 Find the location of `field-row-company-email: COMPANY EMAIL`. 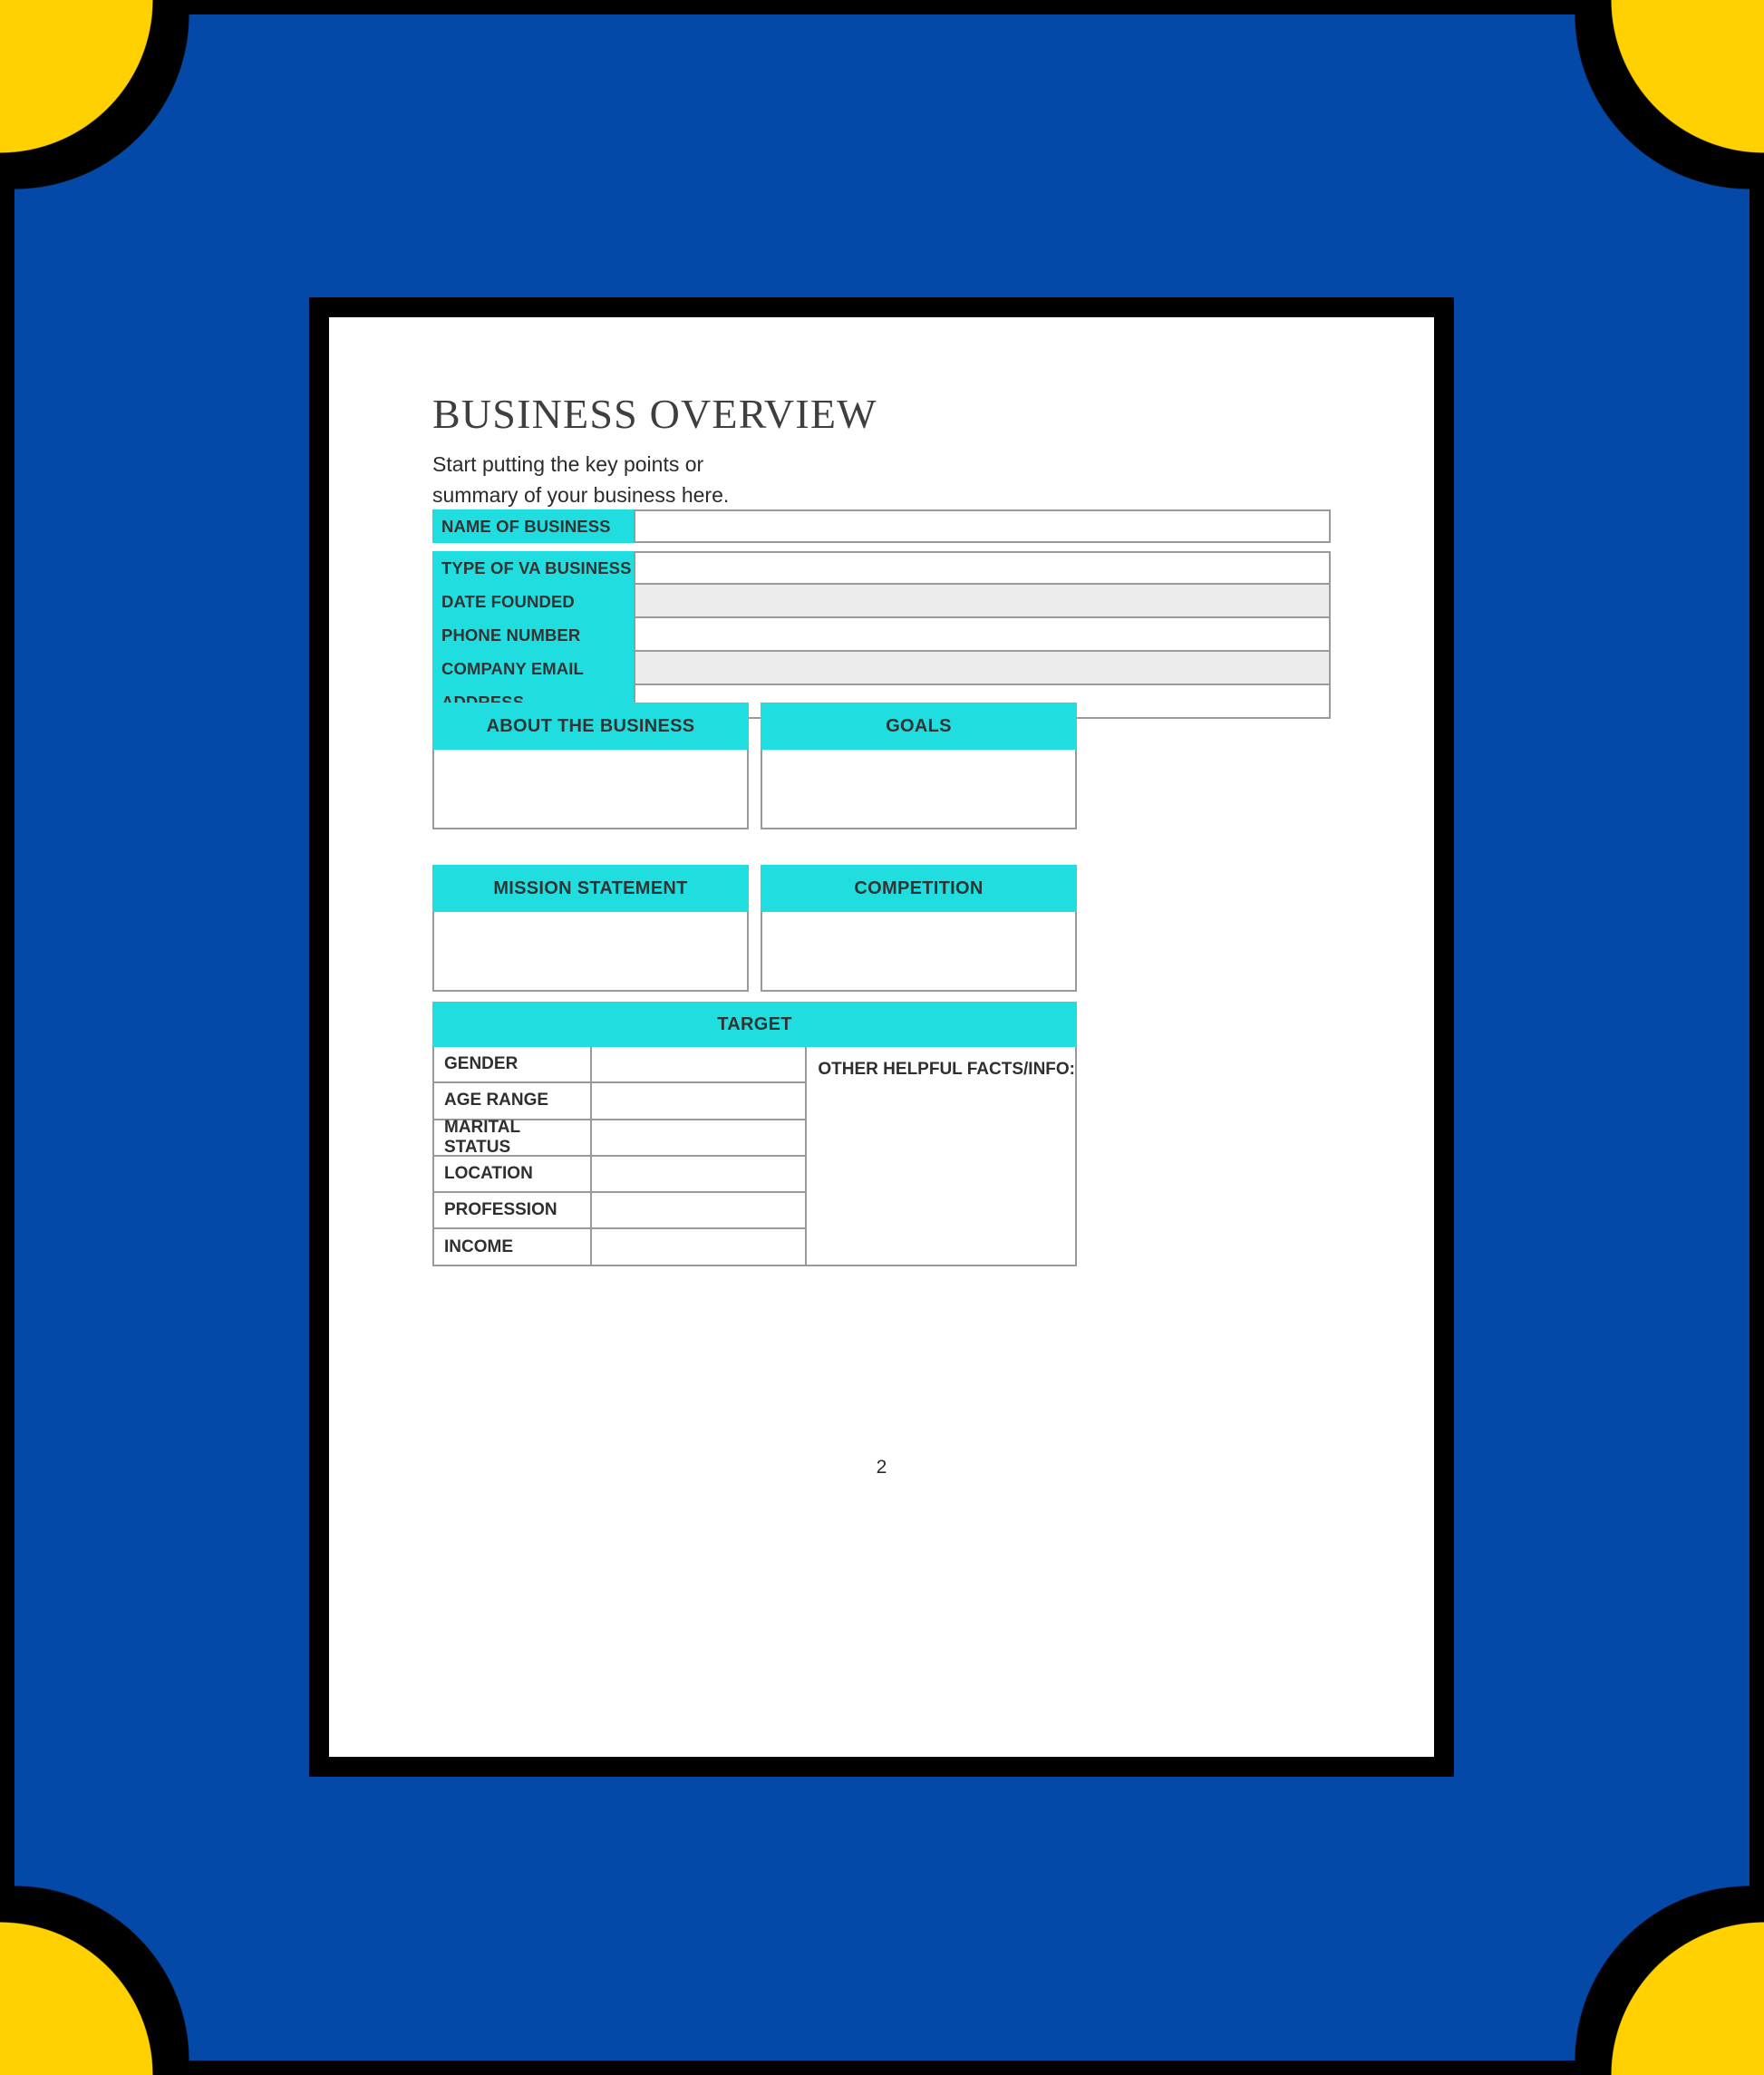

field-row-company-email: COMPANY EMAIL is located at coordinates (882, 668).